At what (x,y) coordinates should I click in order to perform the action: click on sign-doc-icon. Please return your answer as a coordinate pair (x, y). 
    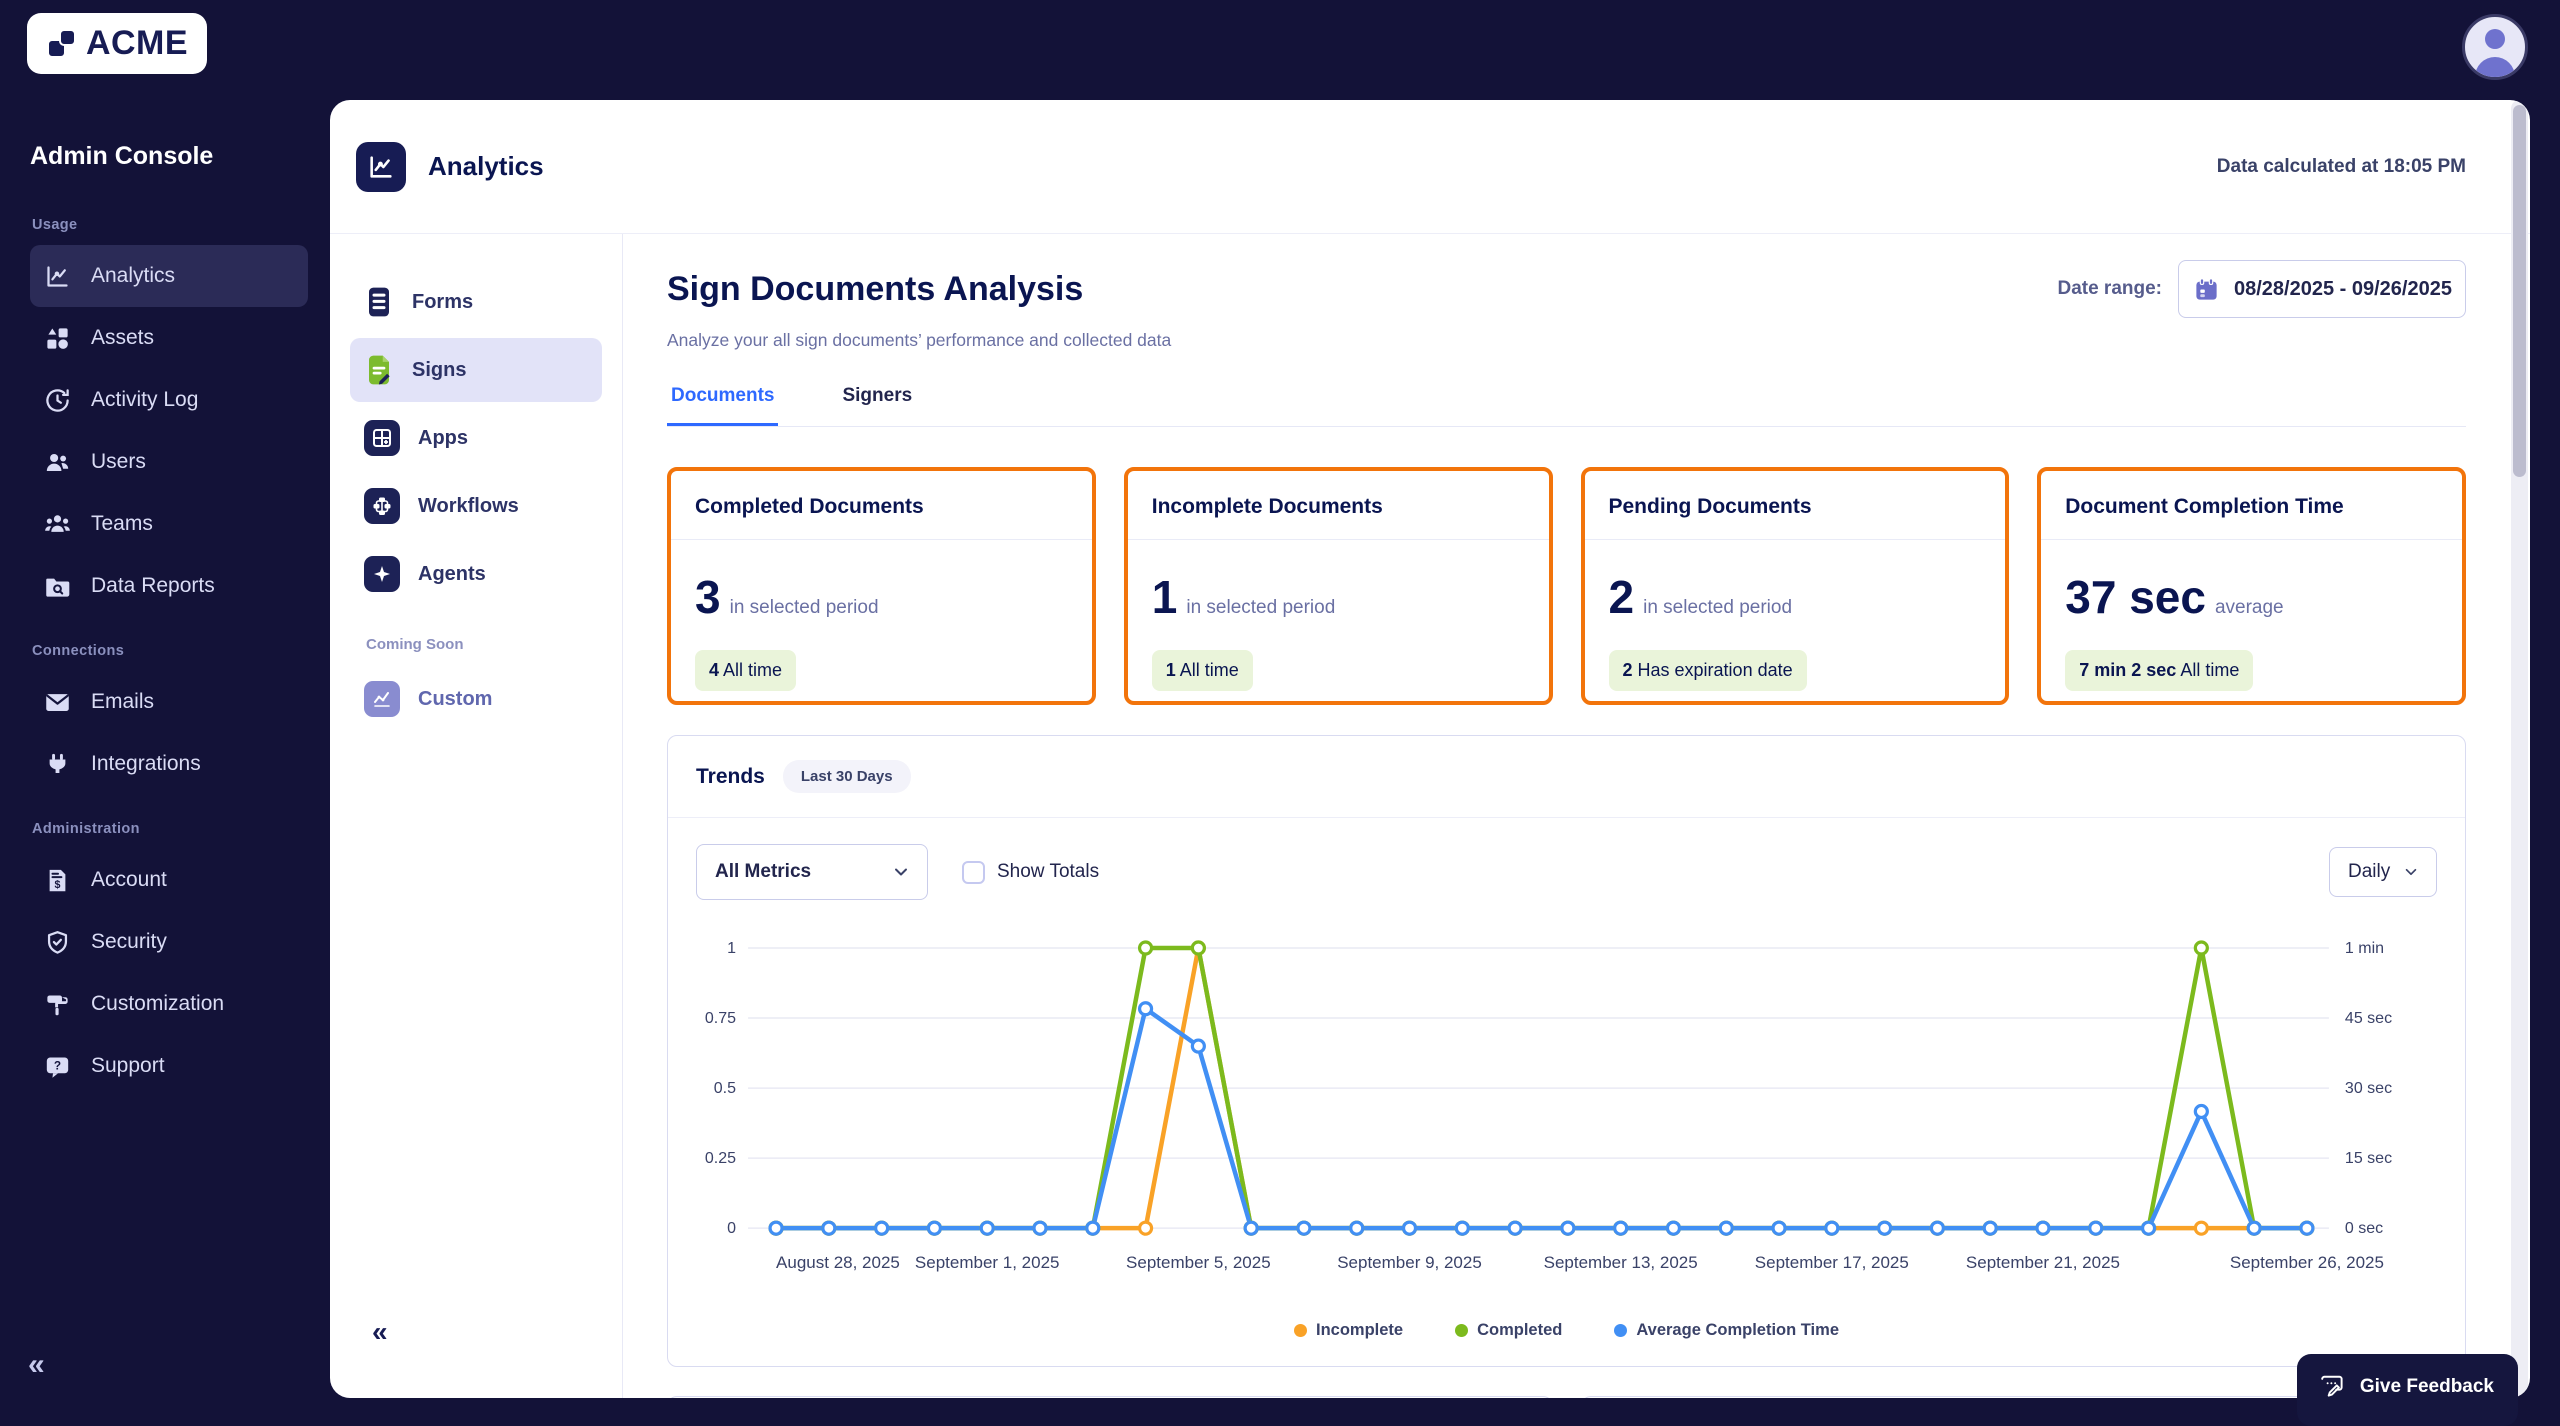
    Looking at the image, I should click on (379, 370).